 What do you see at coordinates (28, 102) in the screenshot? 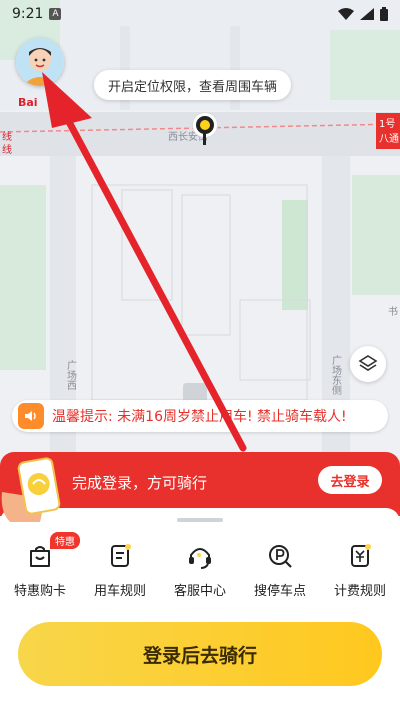
I see `baidu-logo: Bai` at bounding box center [28, 102].